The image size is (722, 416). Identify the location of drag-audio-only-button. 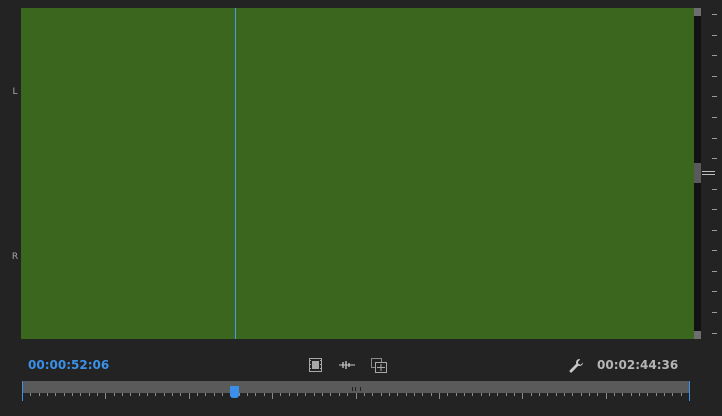
(347, 365).